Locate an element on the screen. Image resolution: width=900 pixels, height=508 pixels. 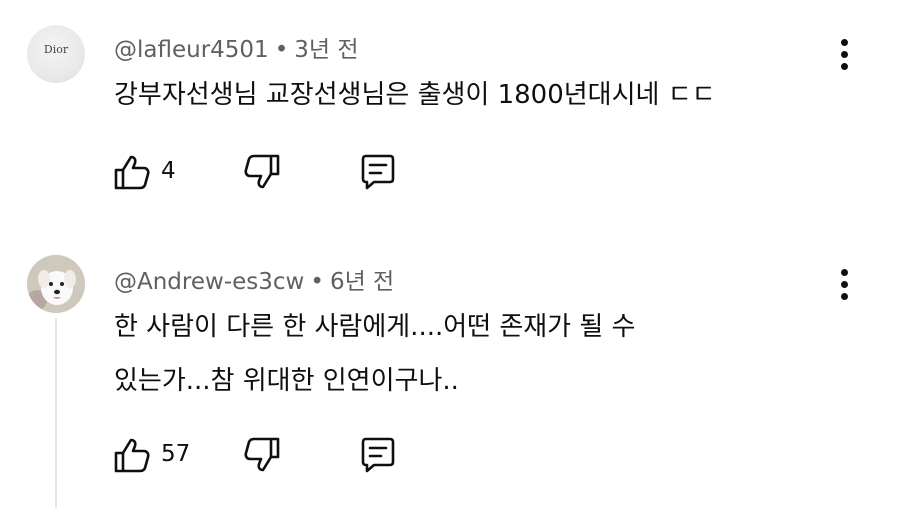
avatar: Dior is located at coordinates (56, 54).